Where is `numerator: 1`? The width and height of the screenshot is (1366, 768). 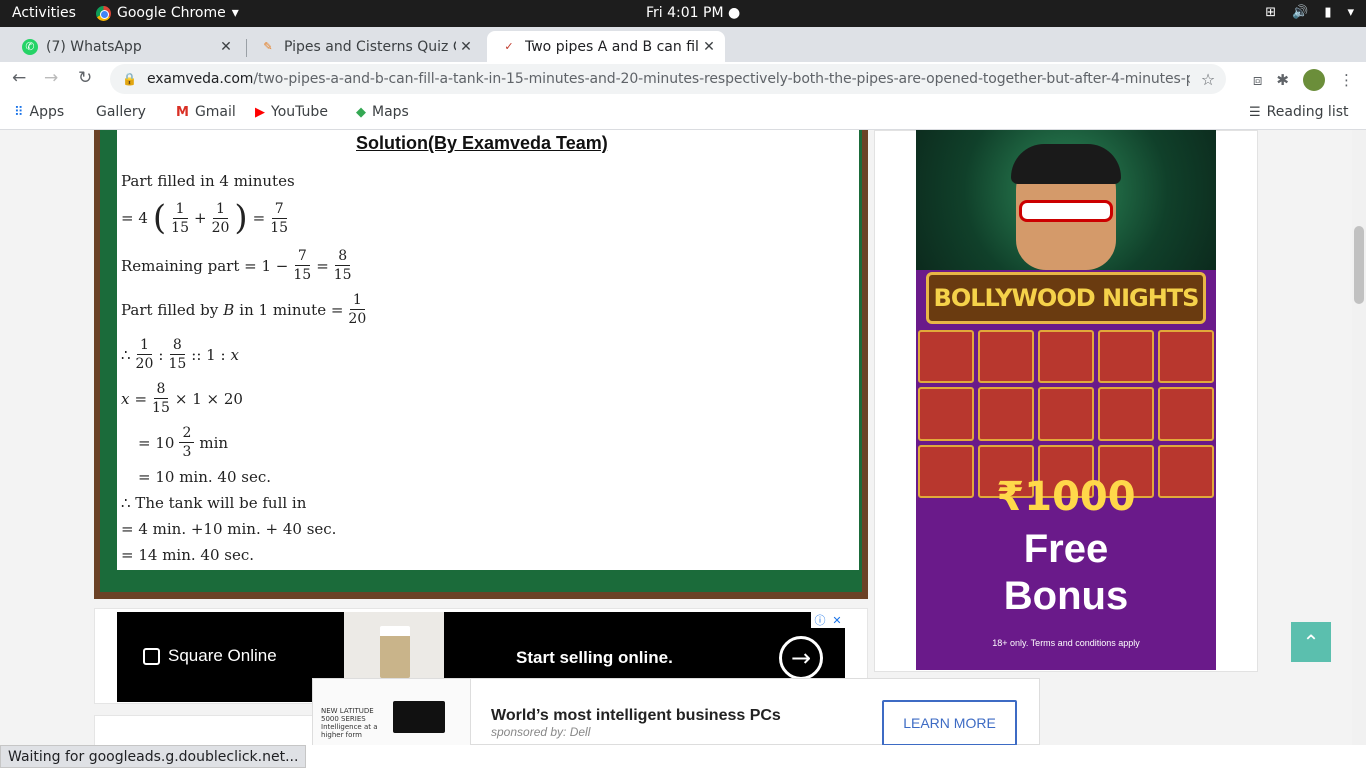
numerator: 1 is located at coordinates (357, 300).